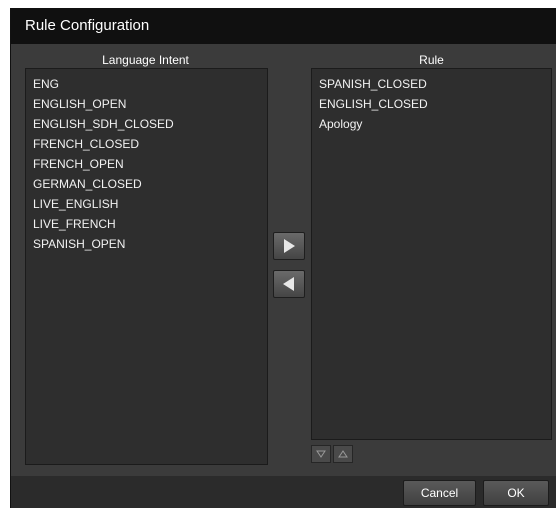  I want to click on triangle-left-icon, so click(288, 284).